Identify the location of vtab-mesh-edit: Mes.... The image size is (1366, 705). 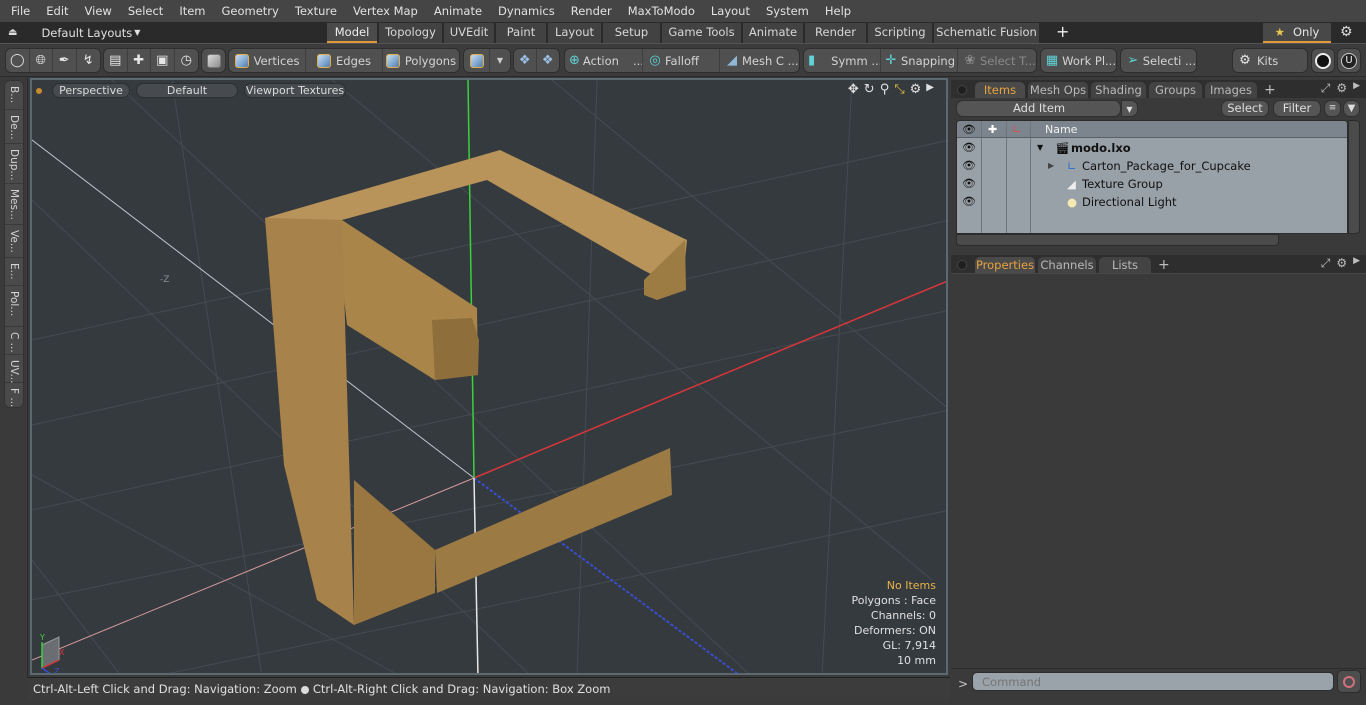
(14, 204).